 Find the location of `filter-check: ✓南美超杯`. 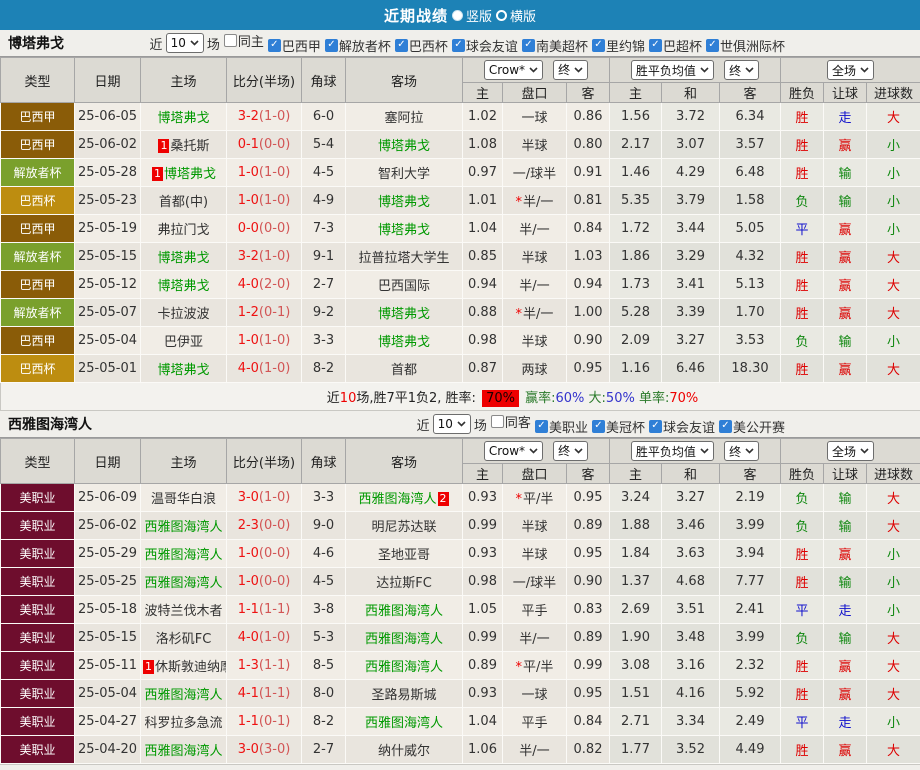

filter-check: ✓南美超杯 is located at coordinates (553, 45).